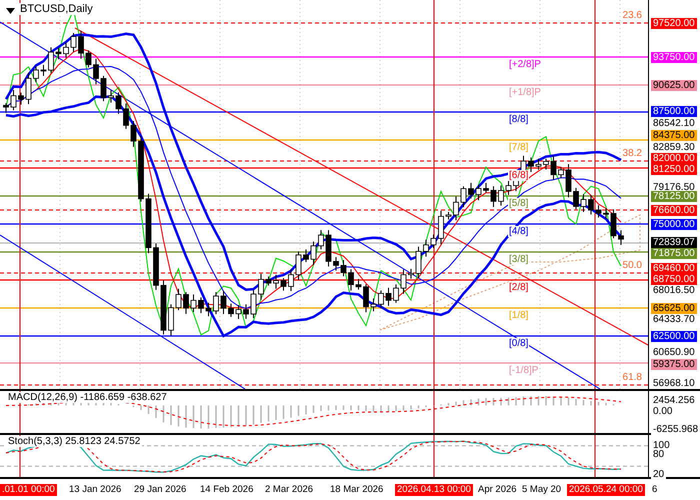 This screenshot has width=700, height=500. Describe the element at coordinates (674, 400) in the screenshot. I see `macd-axis-label: 2454.256` at that location.